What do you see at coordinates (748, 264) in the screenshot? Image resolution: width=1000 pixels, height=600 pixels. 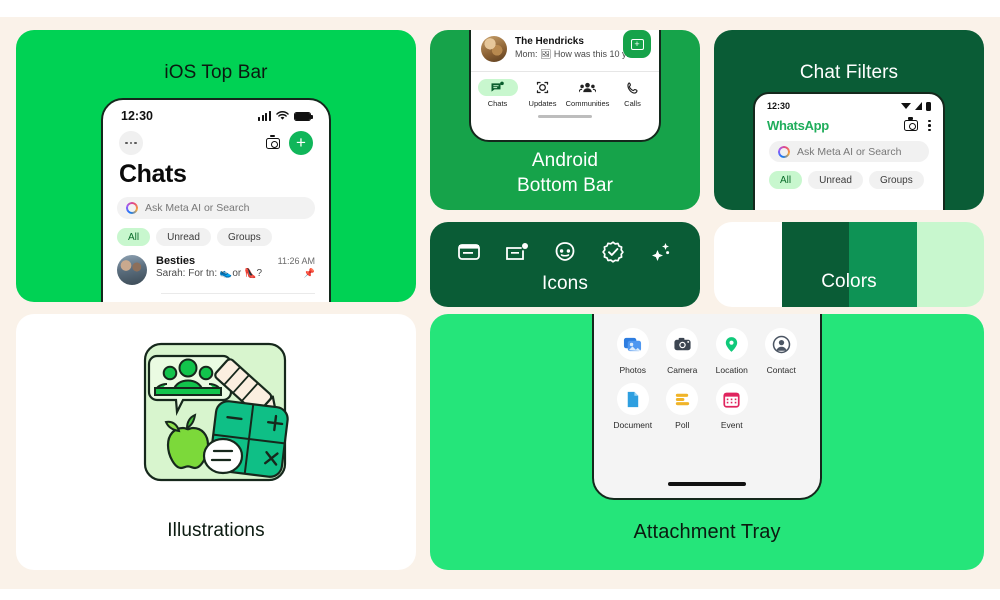 I see `color-swatch-white` at bounding box center [748, 264].